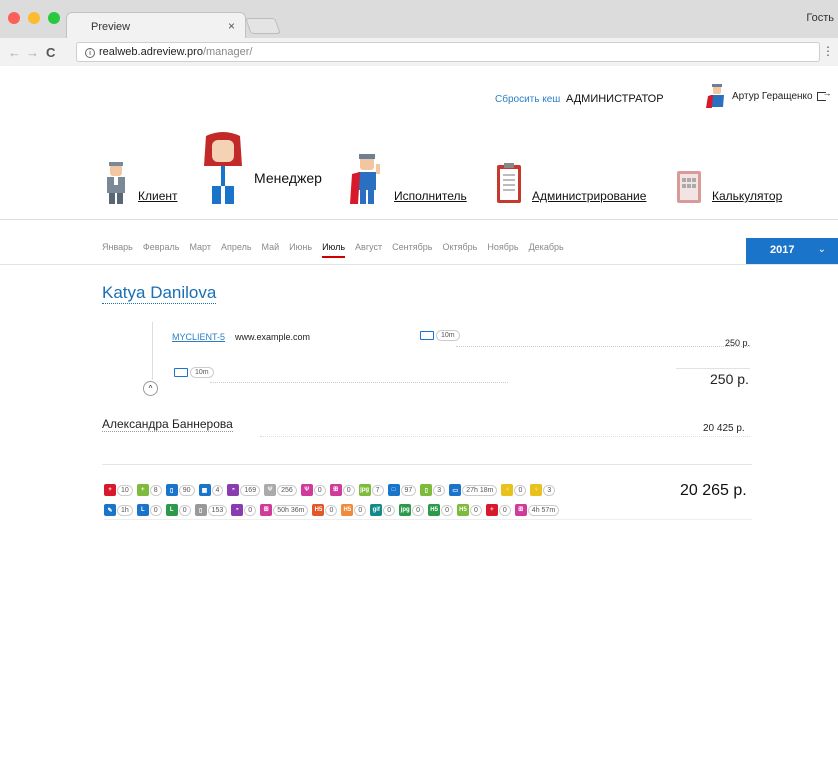 The width and height of the screenshot is (838, 781). What do you see at coordinates (502, 250) in the screenshot?
I see `month-tab: Ноябрь` at bounding box center [502, 250].